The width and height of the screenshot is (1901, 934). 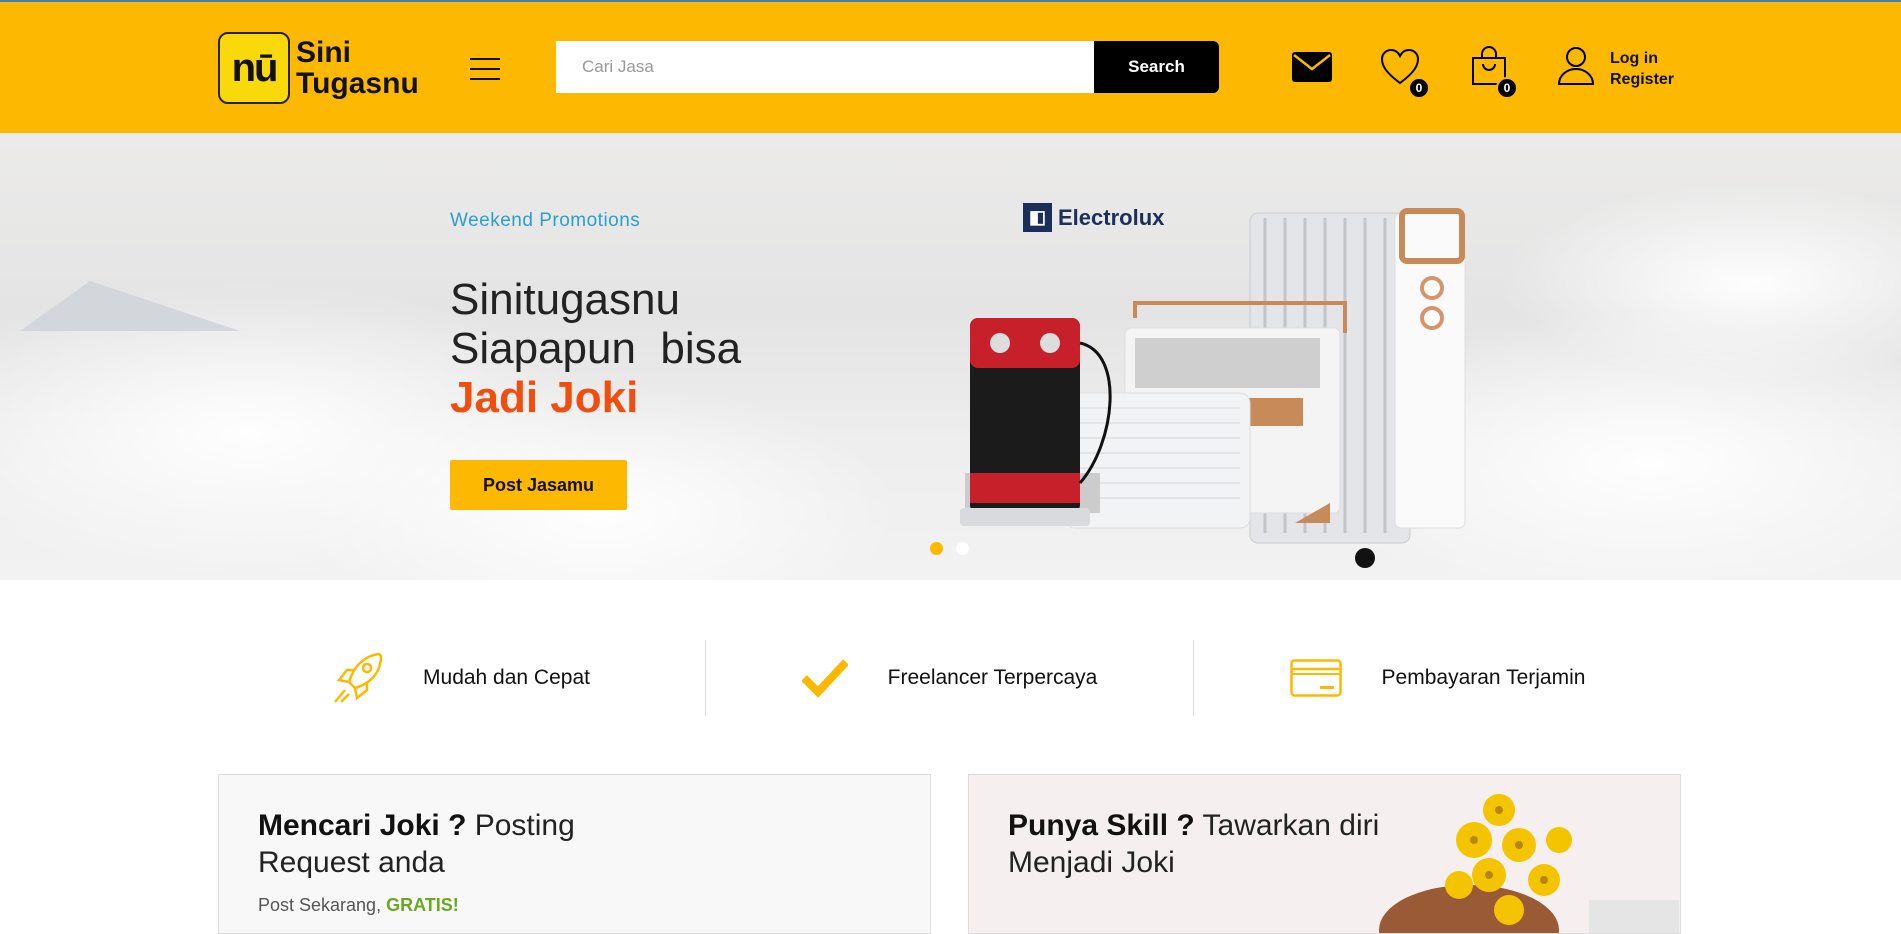 I want to click on feature-label: Pembayaran Terjamin, so click(x=1483, y=677).